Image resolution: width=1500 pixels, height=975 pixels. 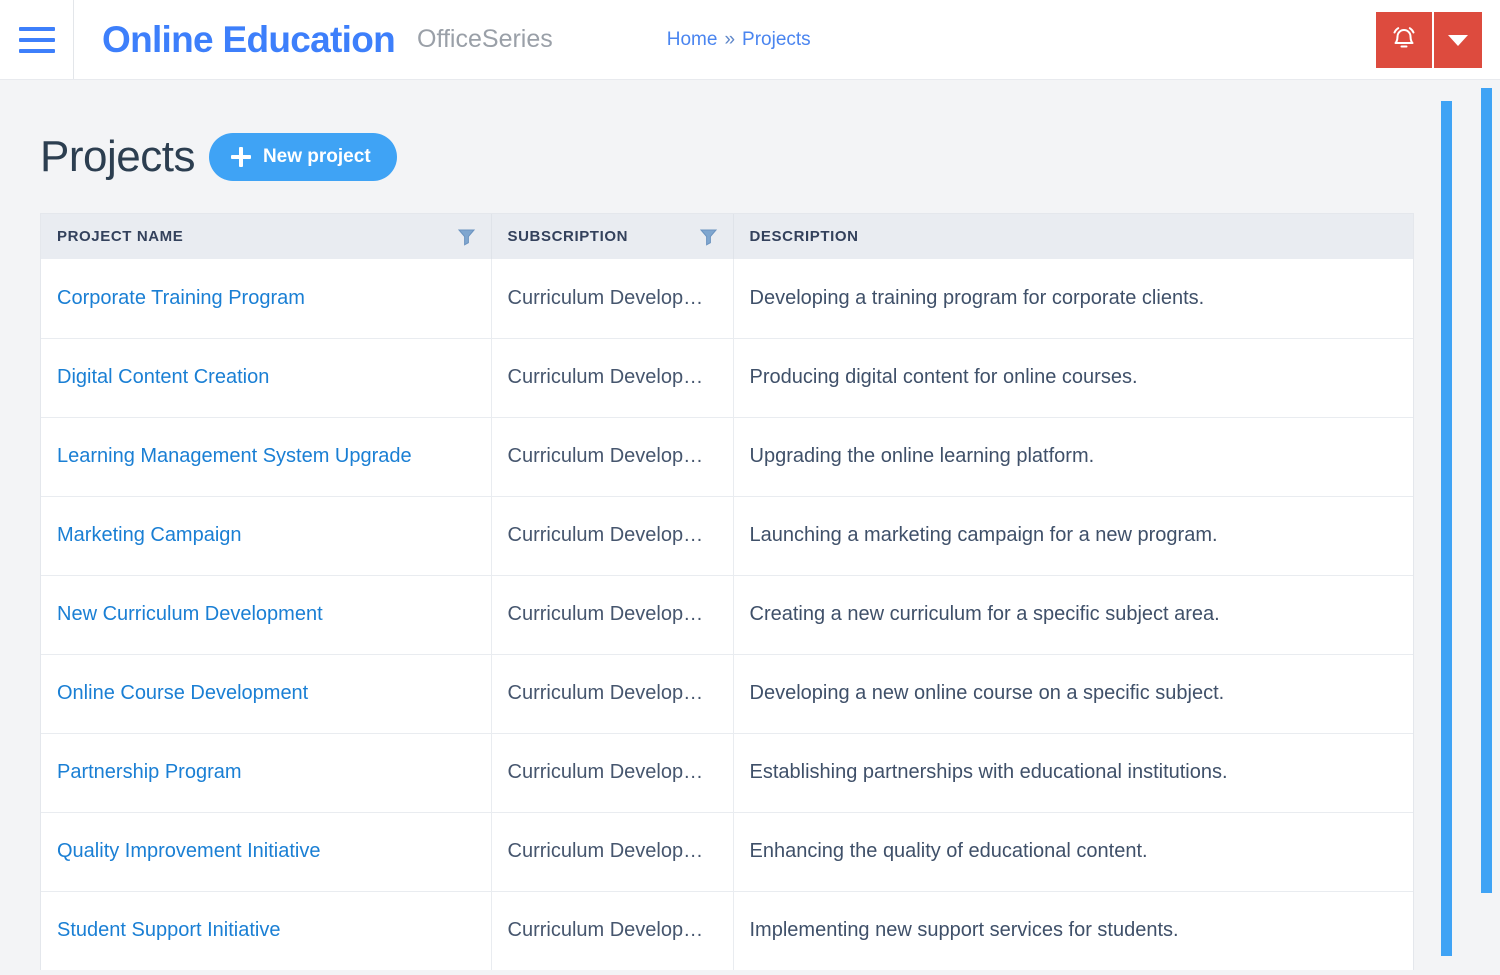 I want to click on notifications-button, so click(x=1404, y=40).